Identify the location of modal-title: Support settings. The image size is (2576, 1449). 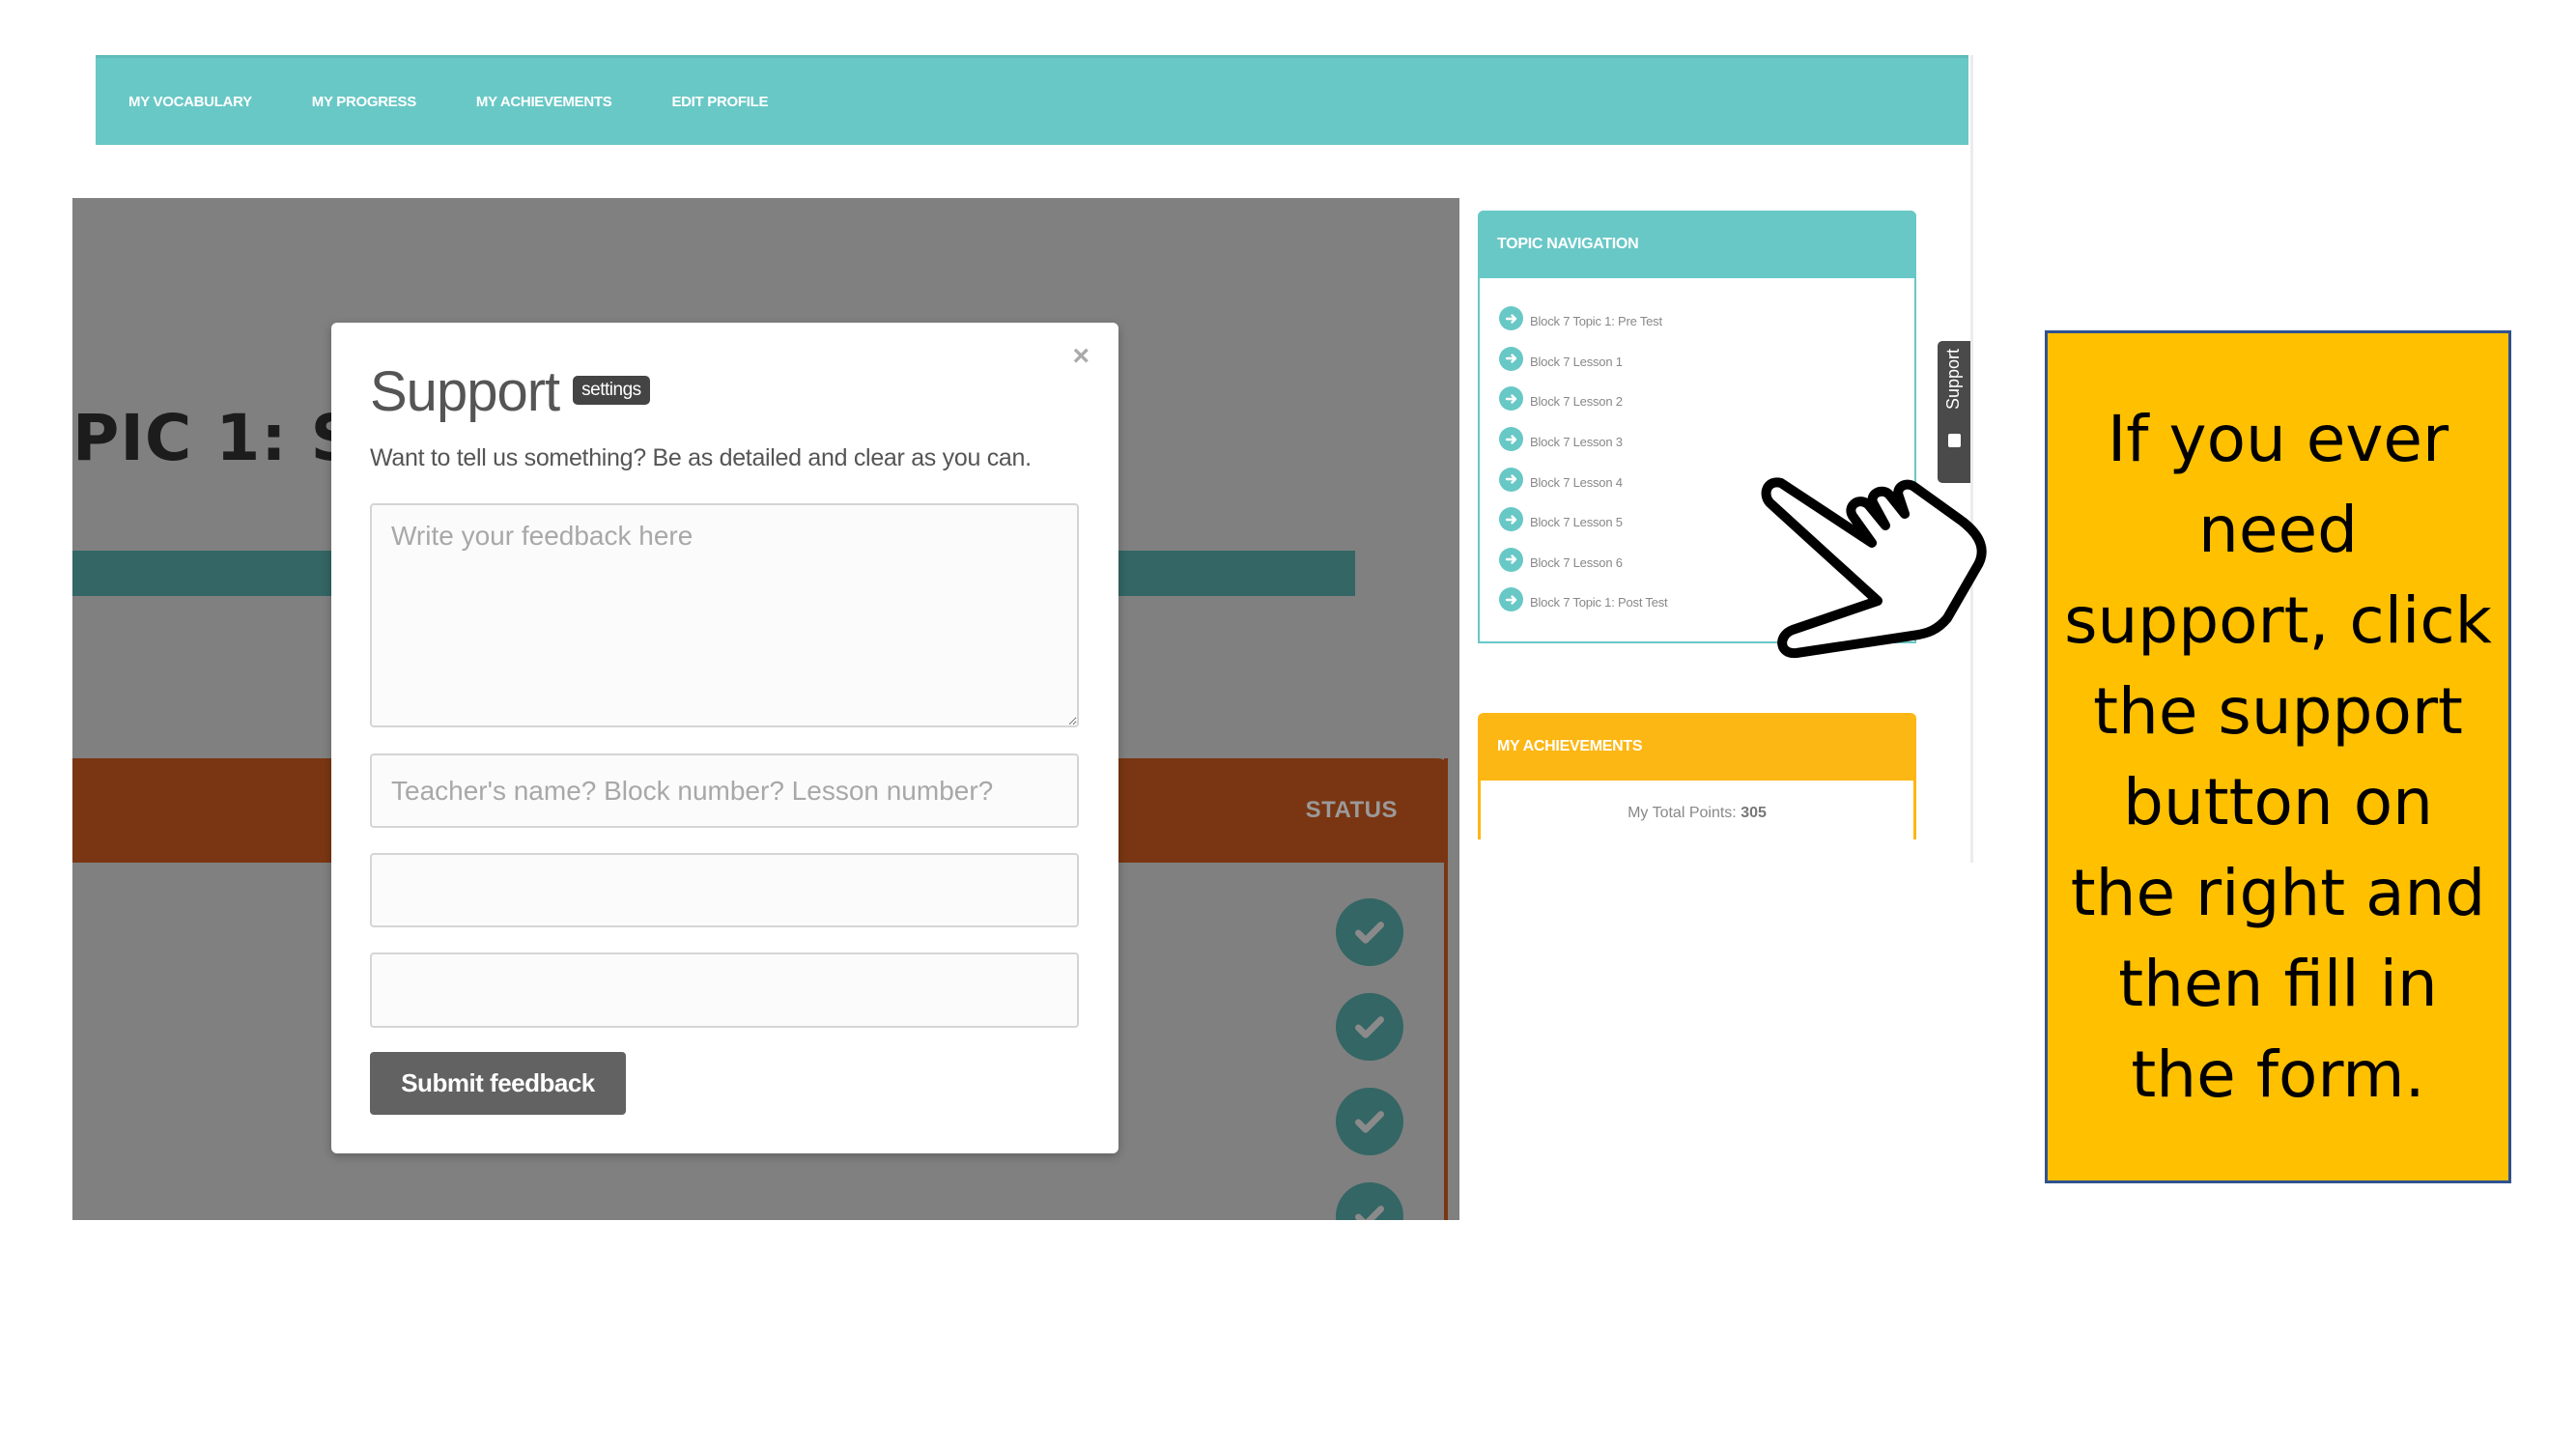
(510, 391).